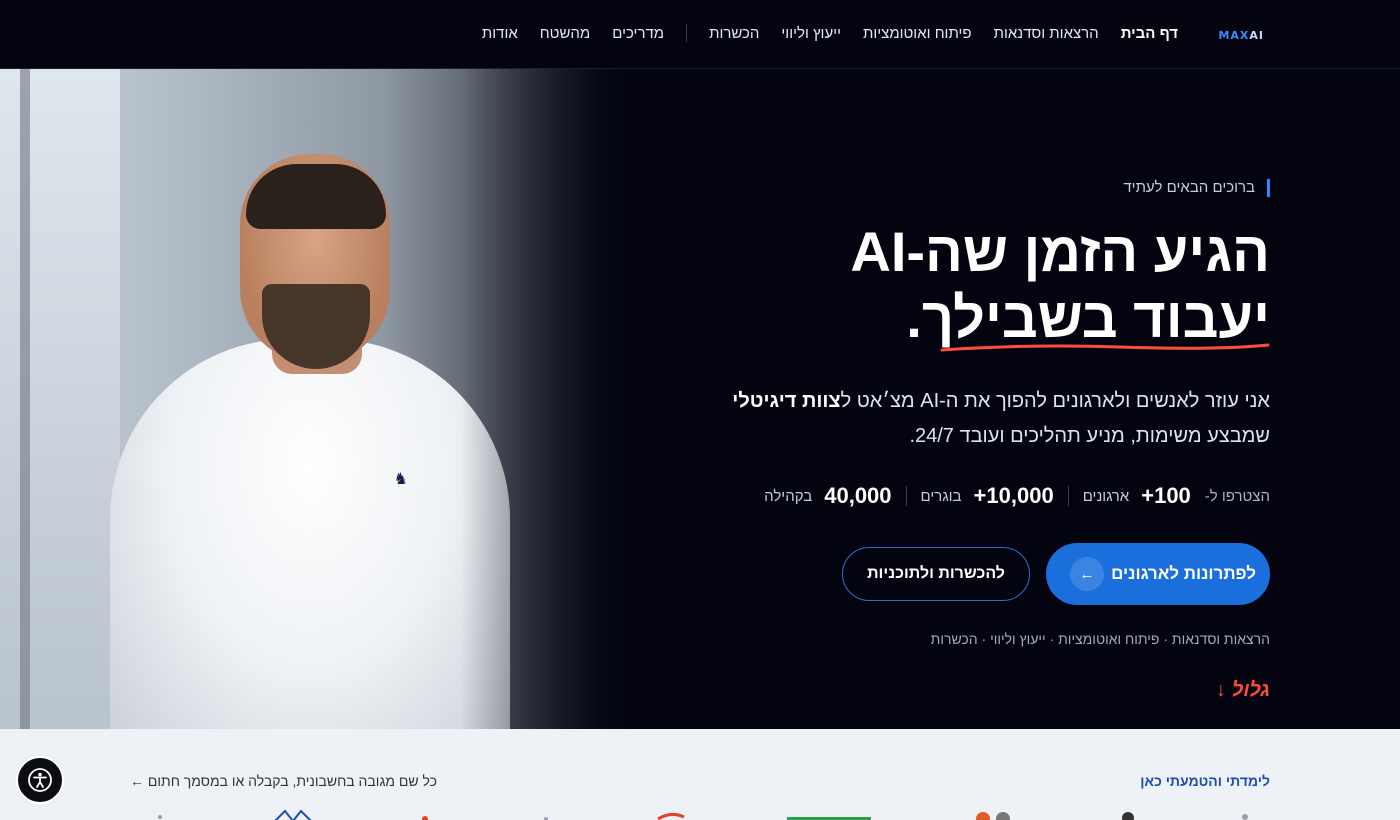 The width and height of the screenshot is (1400, 820). I want to click on nav-link-trainings: הכשרות, so click(734, 33).